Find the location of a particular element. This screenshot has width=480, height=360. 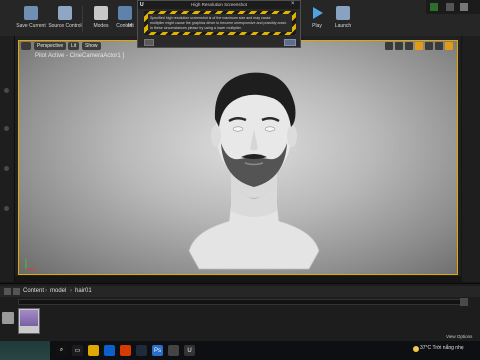

source-control-icon is located at coordinates (65, 13).